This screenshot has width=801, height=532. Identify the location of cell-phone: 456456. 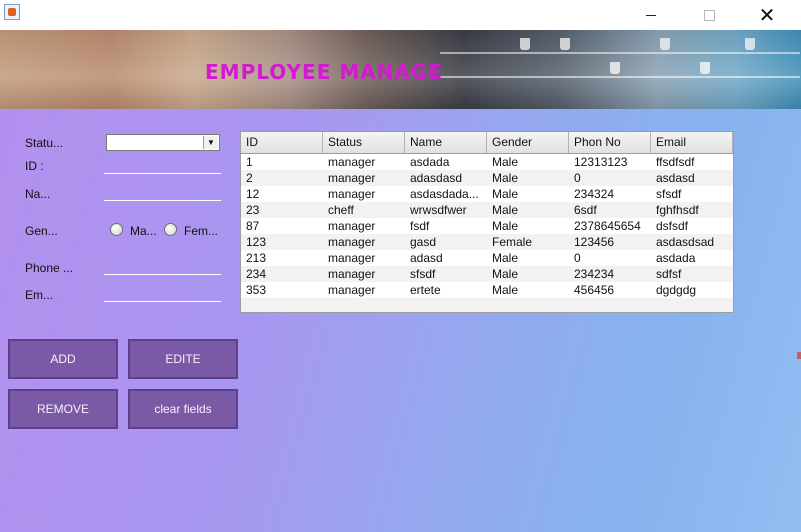
(594, 290).